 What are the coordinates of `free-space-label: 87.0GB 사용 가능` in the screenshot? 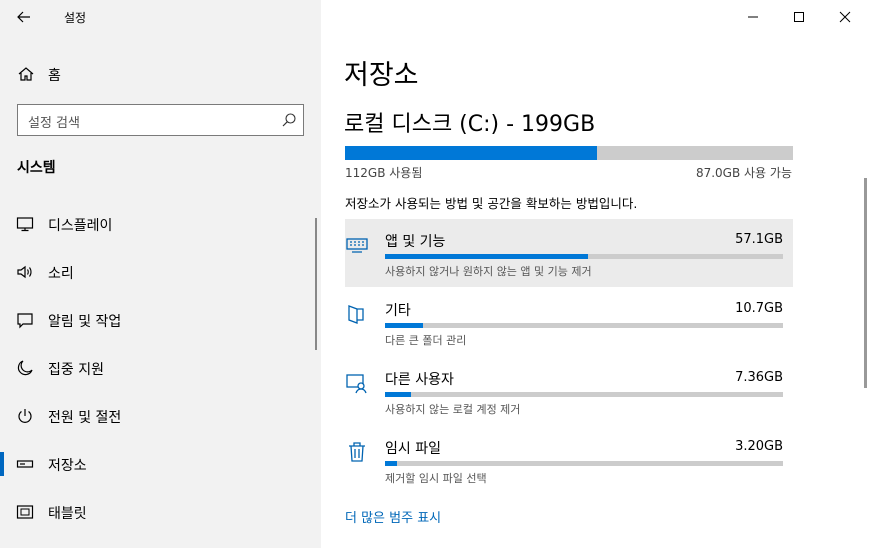 It's located at (743, 173).